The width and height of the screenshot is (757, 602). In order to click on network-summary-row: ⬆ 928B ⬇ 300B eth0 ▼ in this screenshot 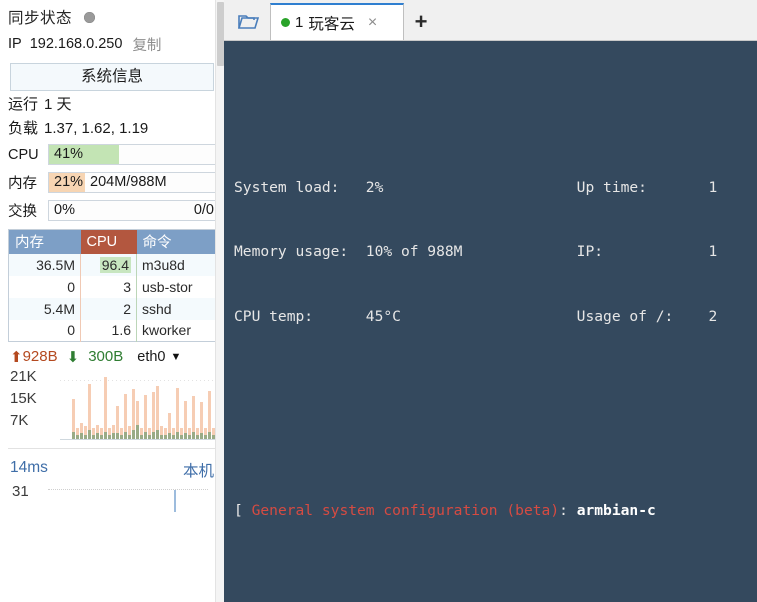, I will do `click(112, 354)`.